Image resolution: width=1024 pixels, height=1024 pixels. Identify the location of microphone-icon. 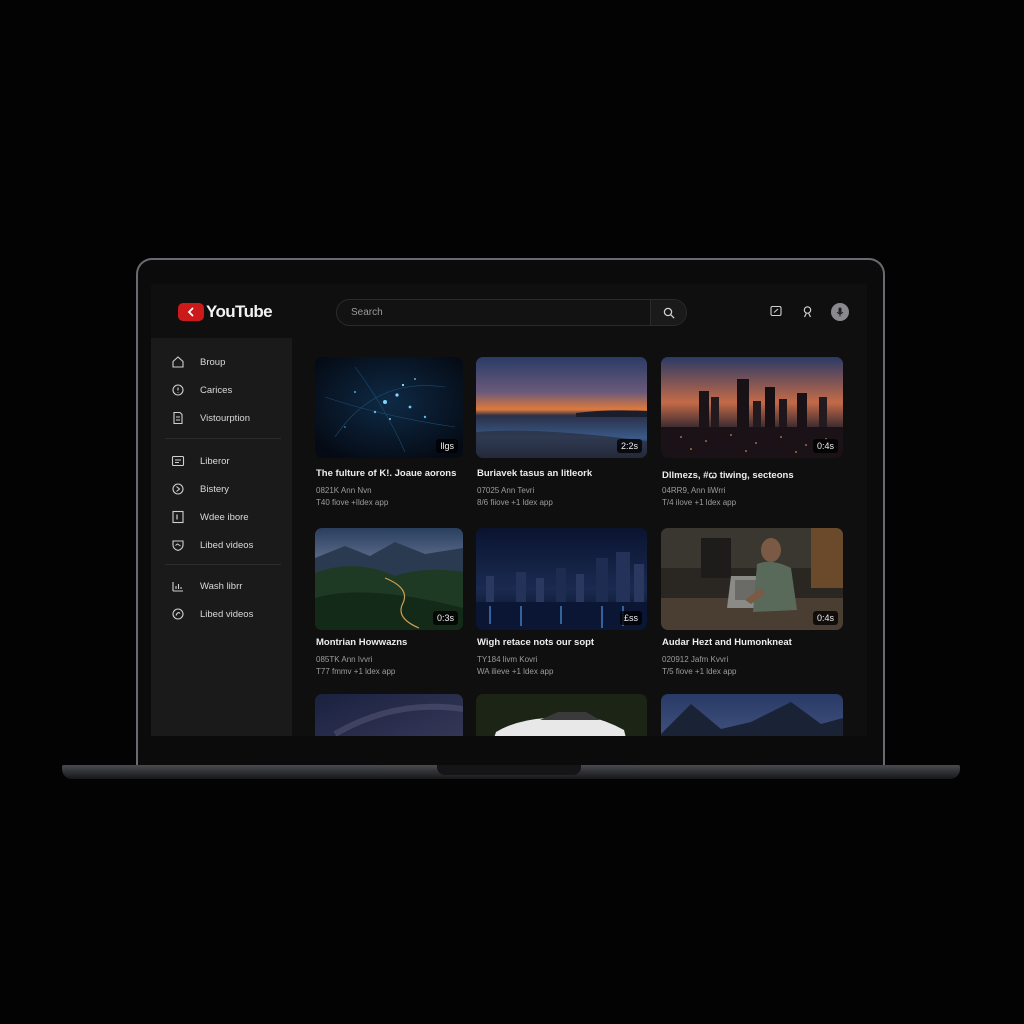
(840, 312).